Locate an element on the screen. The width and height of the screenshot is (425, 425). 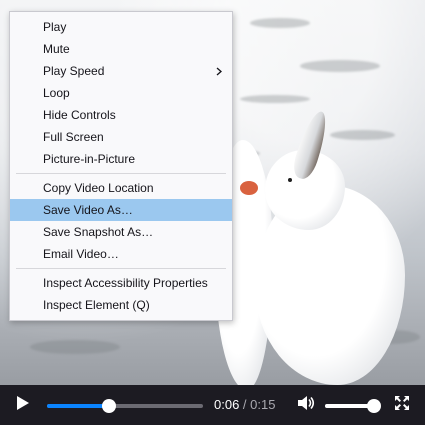
menu-item-hide-controls: Hide Controls is located at coordinates (121, 115).